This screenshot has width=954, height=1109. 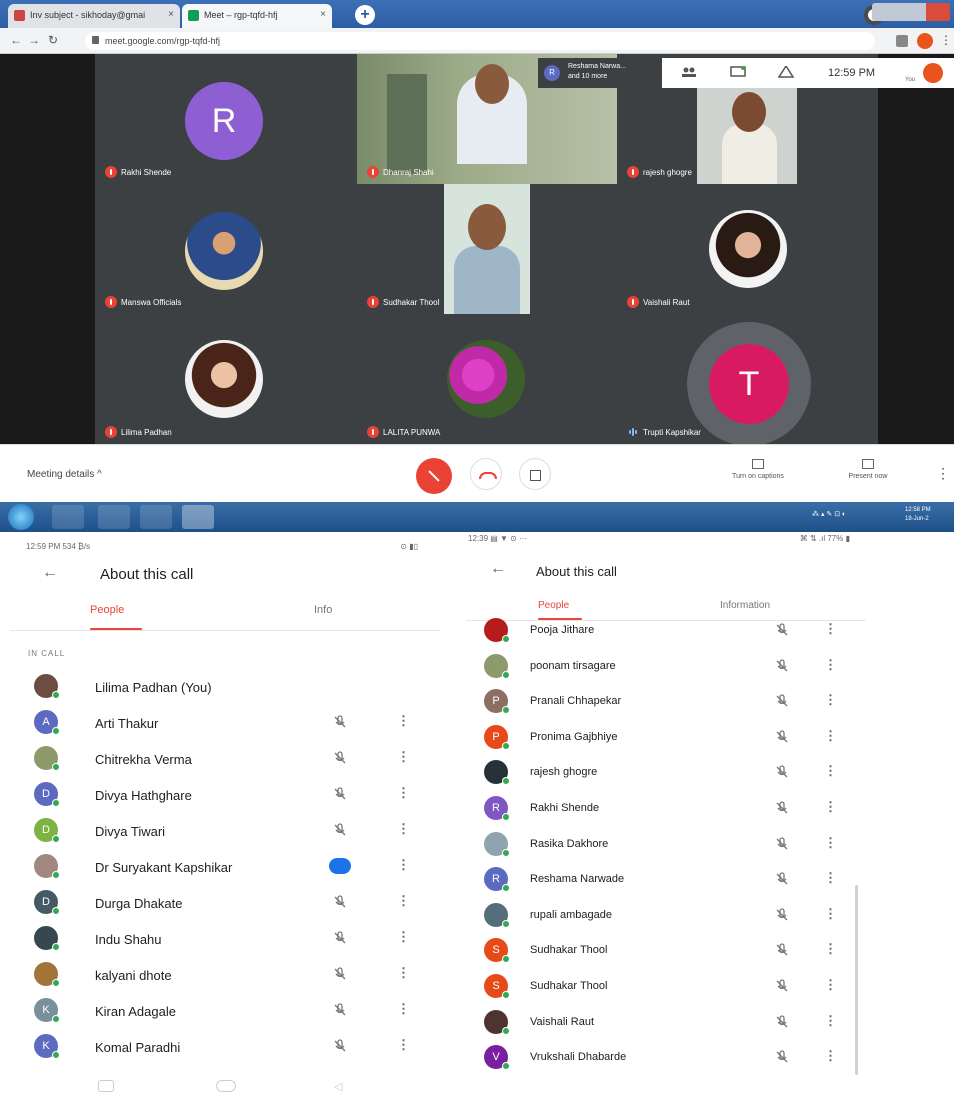 I want to click on participant-row: A Arti Thakur ⋮, so click(x=220, y=722).